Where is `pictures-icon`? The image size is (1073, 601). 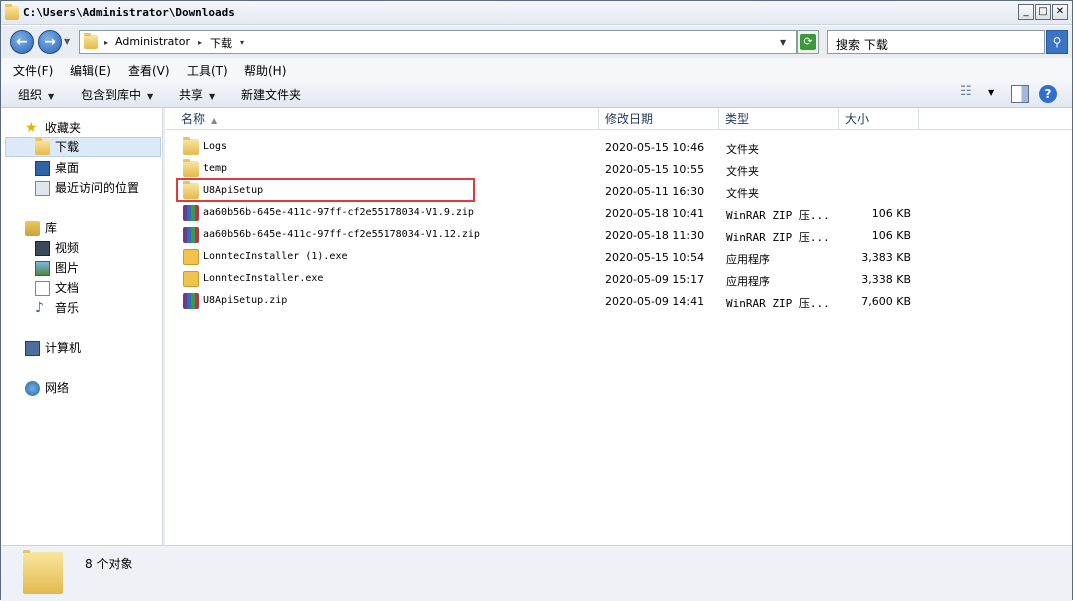 pictures-icon is located at coordinates (42, 268).